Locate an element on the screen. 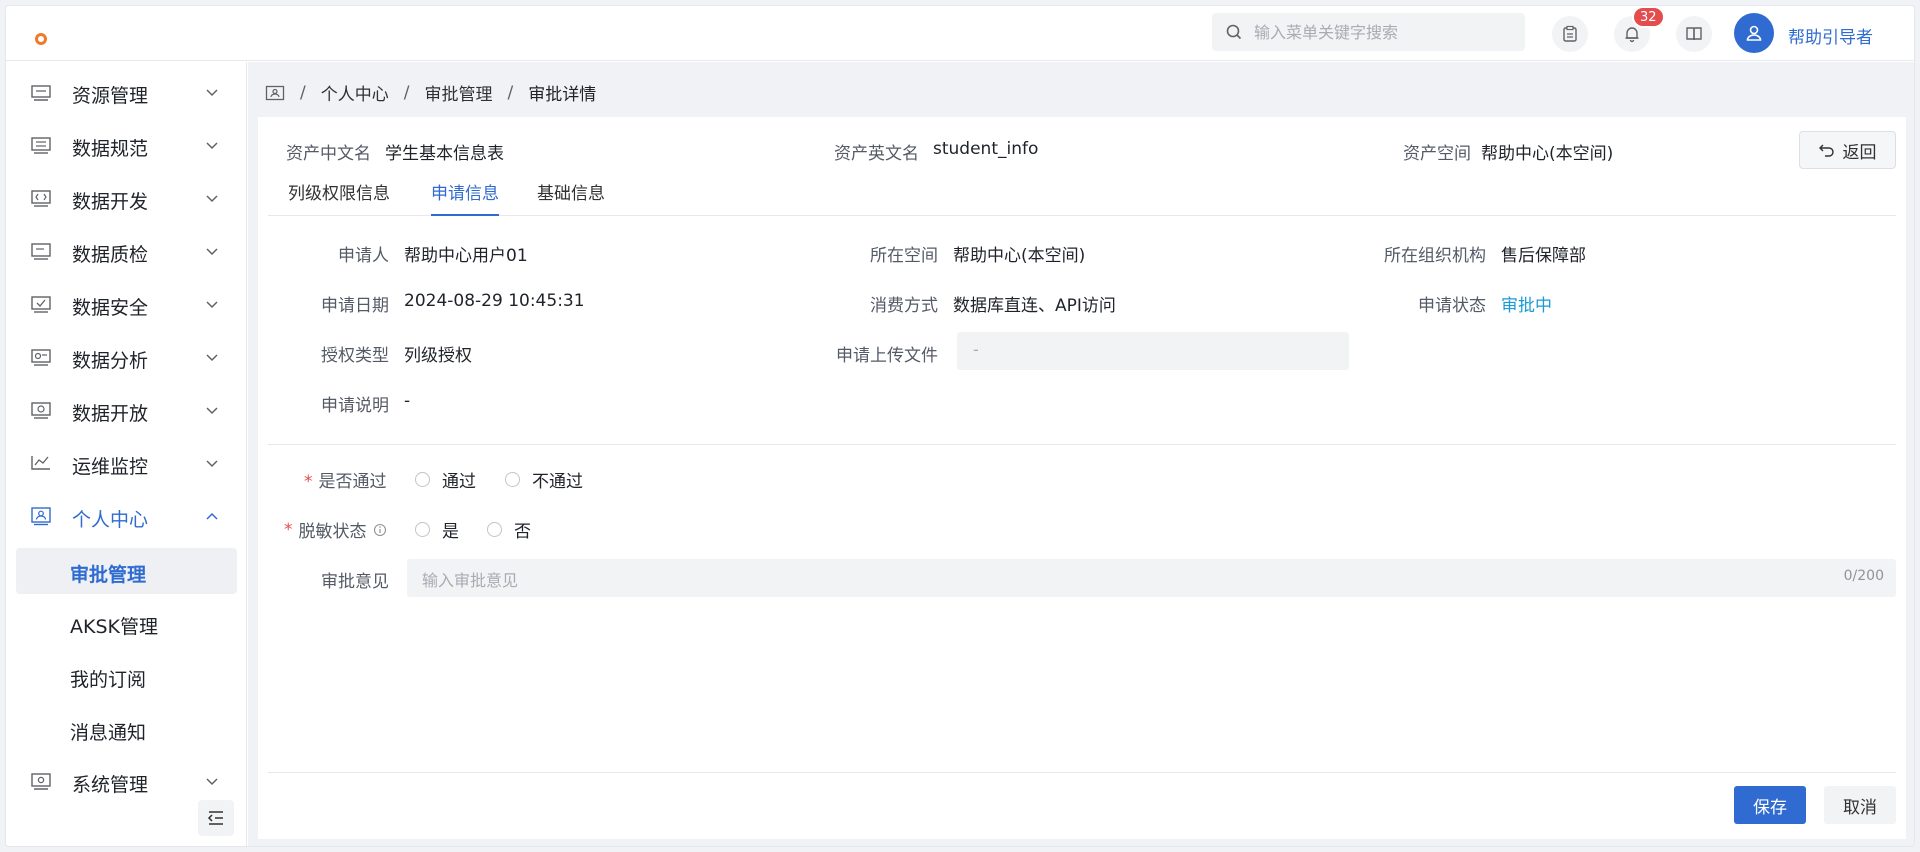 The image size is (1920, 852). asset-space-label: 资产空间 is located at coordinates (1437, 154).